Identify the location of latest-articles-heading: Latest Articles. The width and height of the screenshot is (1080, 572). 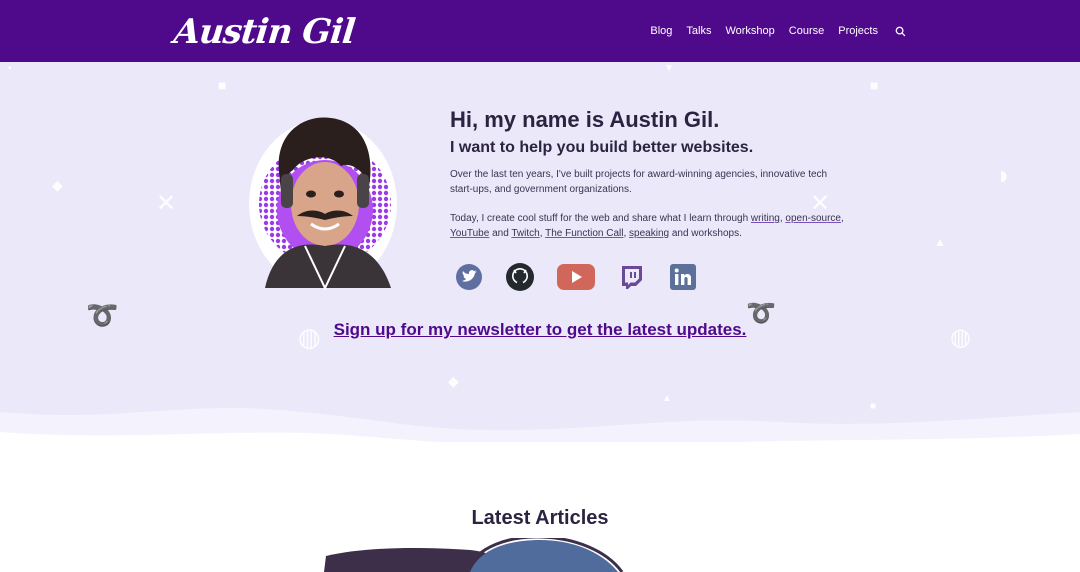
(540, 518).